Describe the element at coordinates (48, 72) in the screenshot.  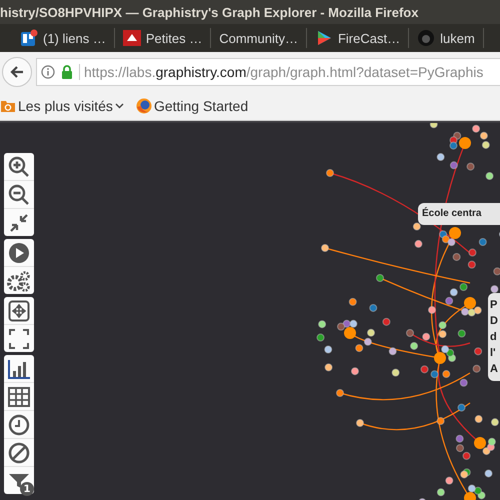
I see `info-icon` at that location.